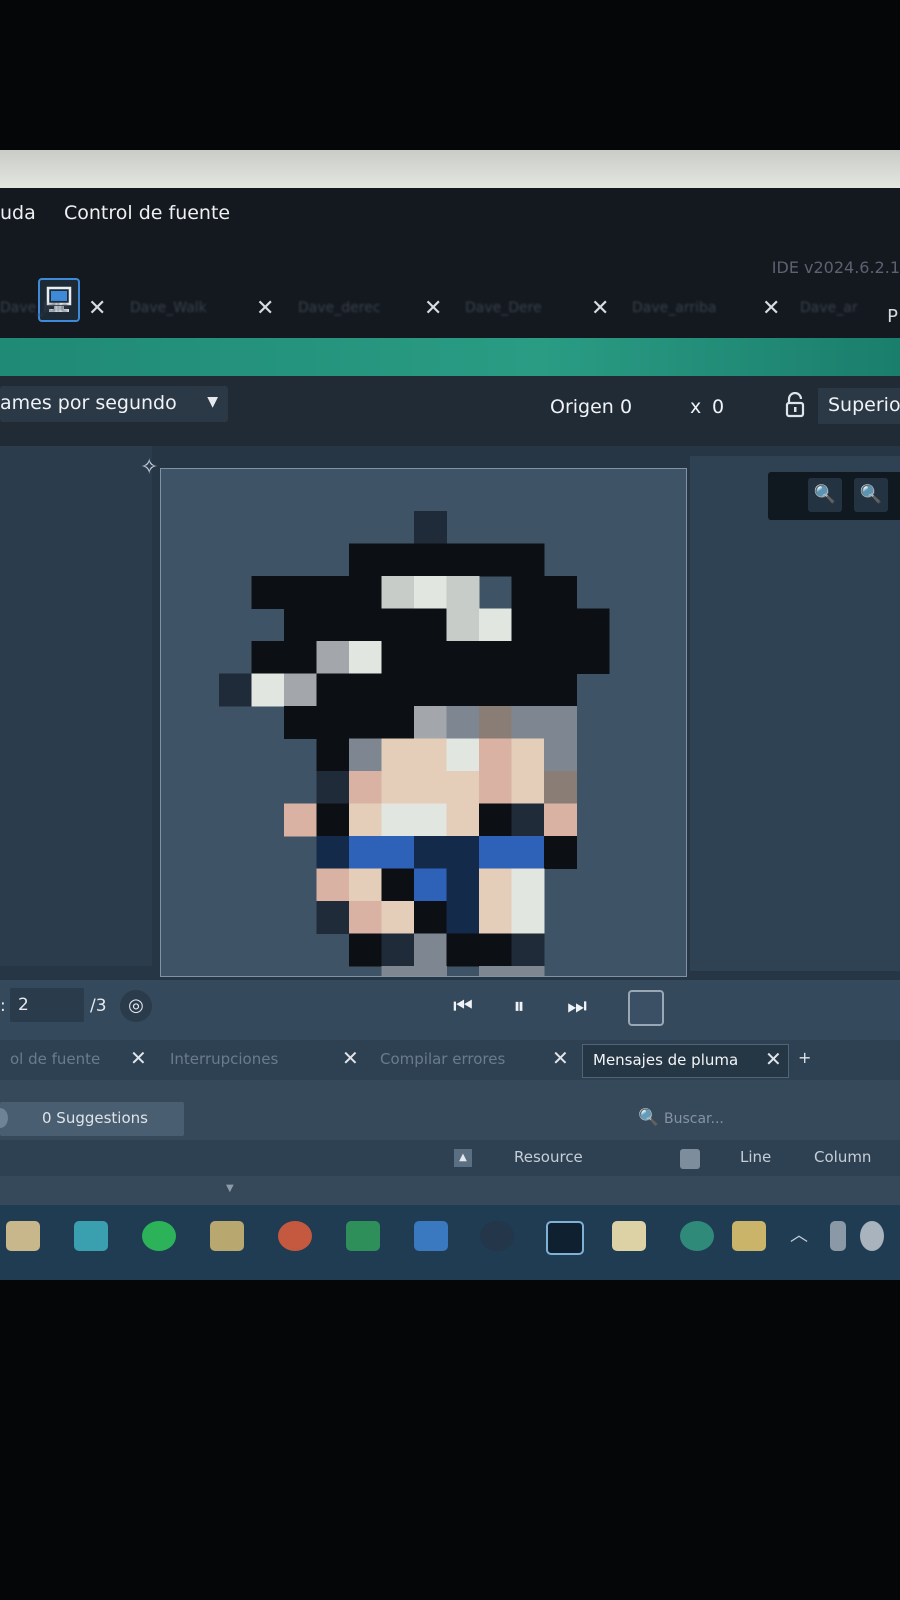 Image resolution: width=900 pixels, height=1600 pixels. I want to click on playback-bar: : 2 /3 ◎ ⏮ ⏸ ⏭, so click(450, 1010).